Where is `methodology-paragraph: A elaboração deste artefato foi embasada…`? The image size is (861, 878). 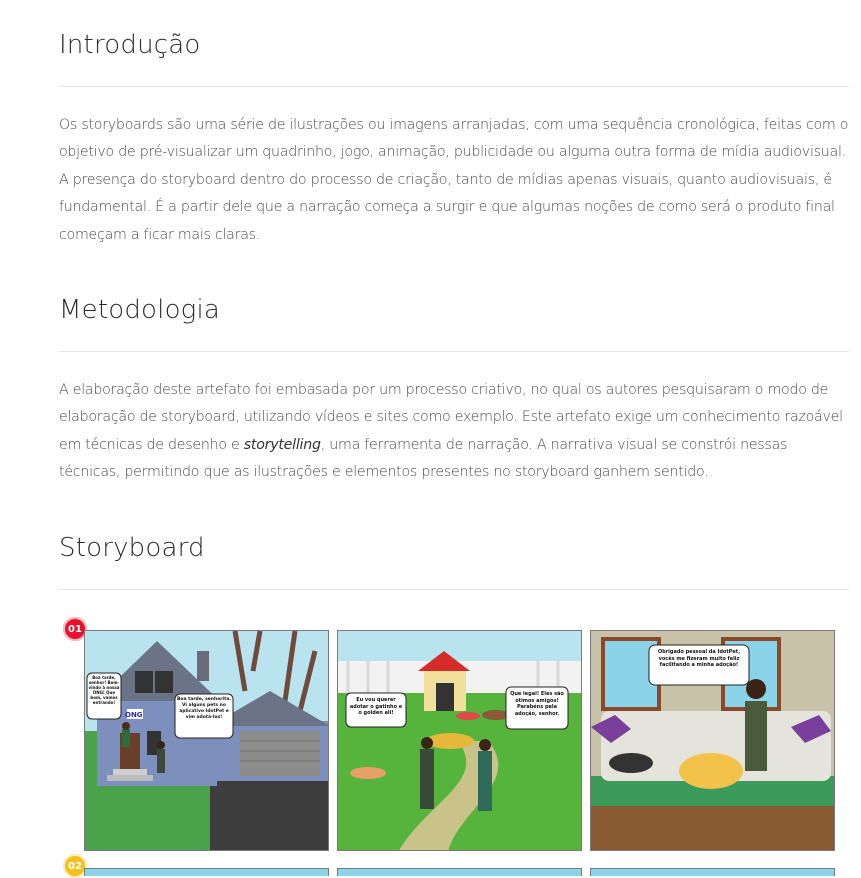 methodology-paragraph: A elaboração deste artefato foi embasada… is located at coordinates (454, 432).